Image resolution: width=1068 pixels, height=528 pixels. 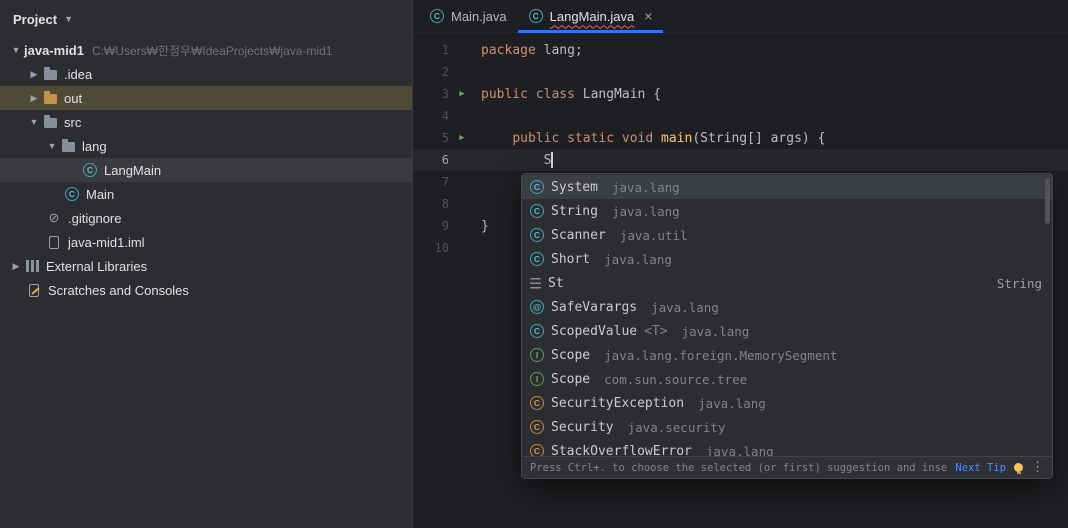 What do you see at coordinates (740, 160) in the screenshot?
I see `code-line-6: 6 S` at bounding box center [740, 160].